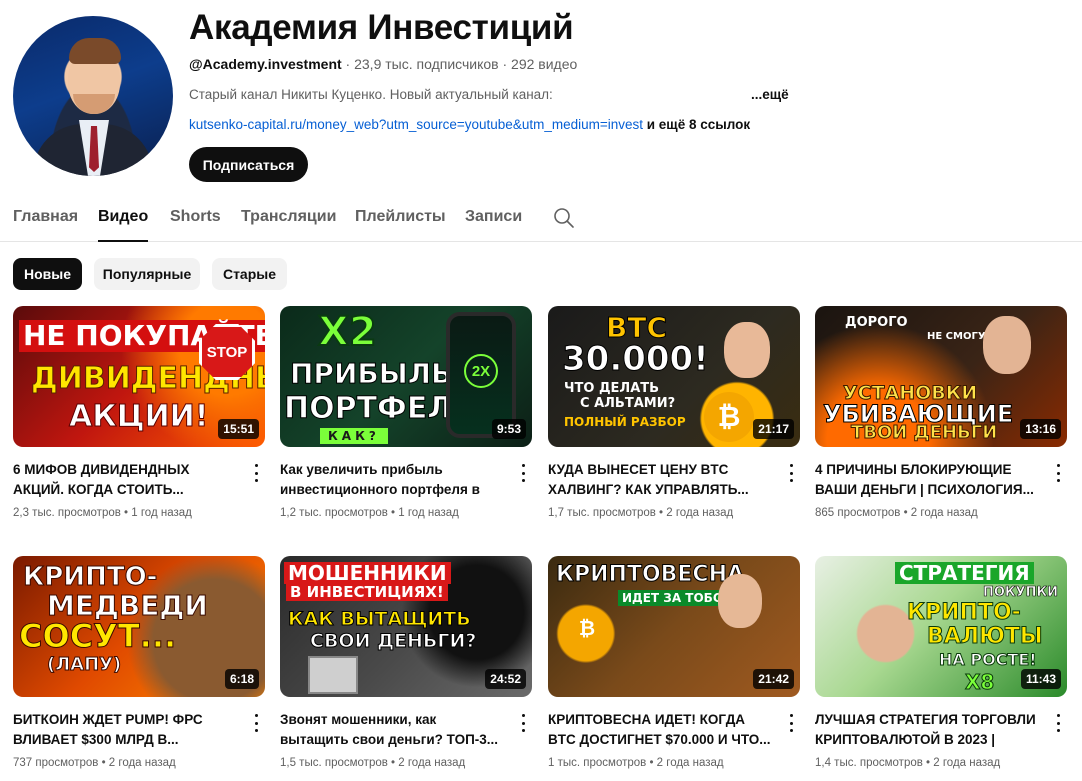  Describe the element at coordinates (1040, 679) in the screenshot. I see `video-duration: 11:43` at that location.